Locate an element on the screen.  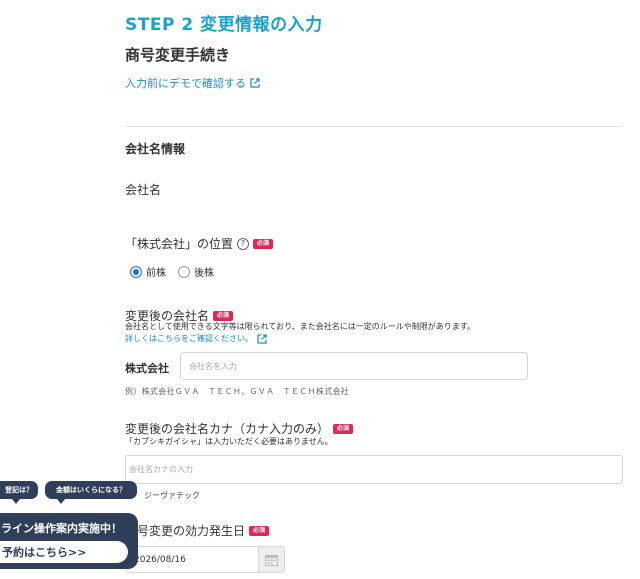
radio-atokabu: 後株 is located at coordinates (196, 271).